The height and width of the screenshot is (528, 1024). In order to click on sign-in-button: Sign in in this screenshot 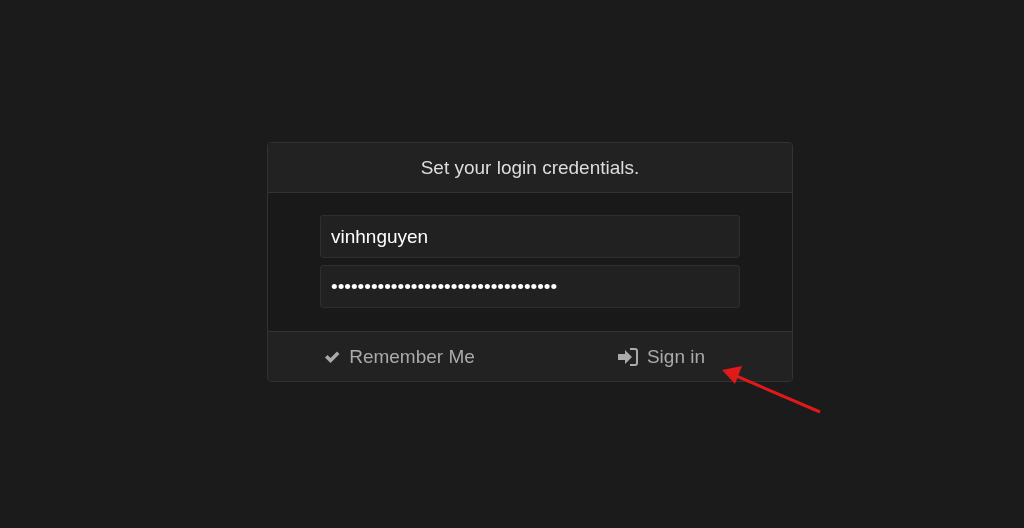, I will do `click(661, 356)`.